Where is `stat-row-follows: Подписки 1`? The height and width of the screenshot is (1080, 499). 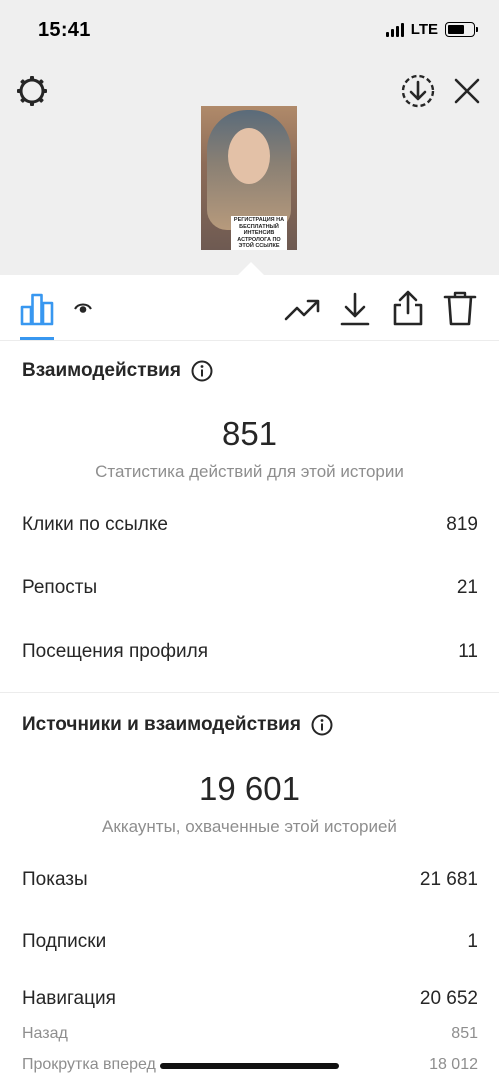 stat-row-follows: Подписки 1 is located at coordinates (250, 942).